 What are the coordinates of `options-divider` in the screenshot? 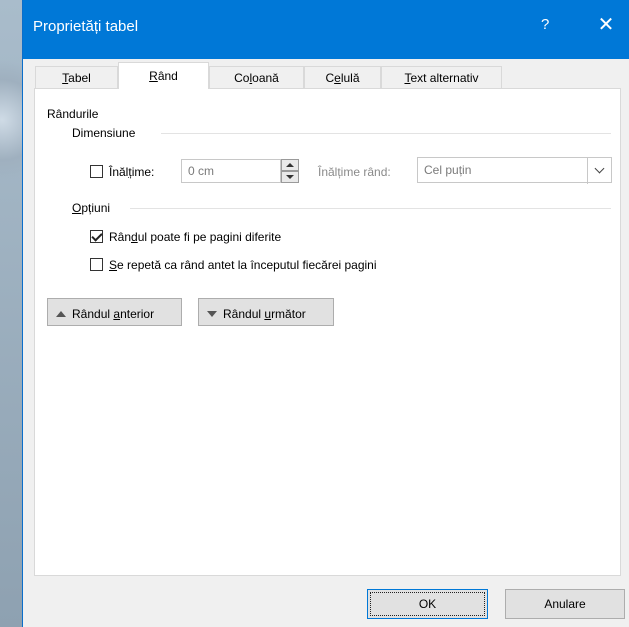 It's located at (370, 208).